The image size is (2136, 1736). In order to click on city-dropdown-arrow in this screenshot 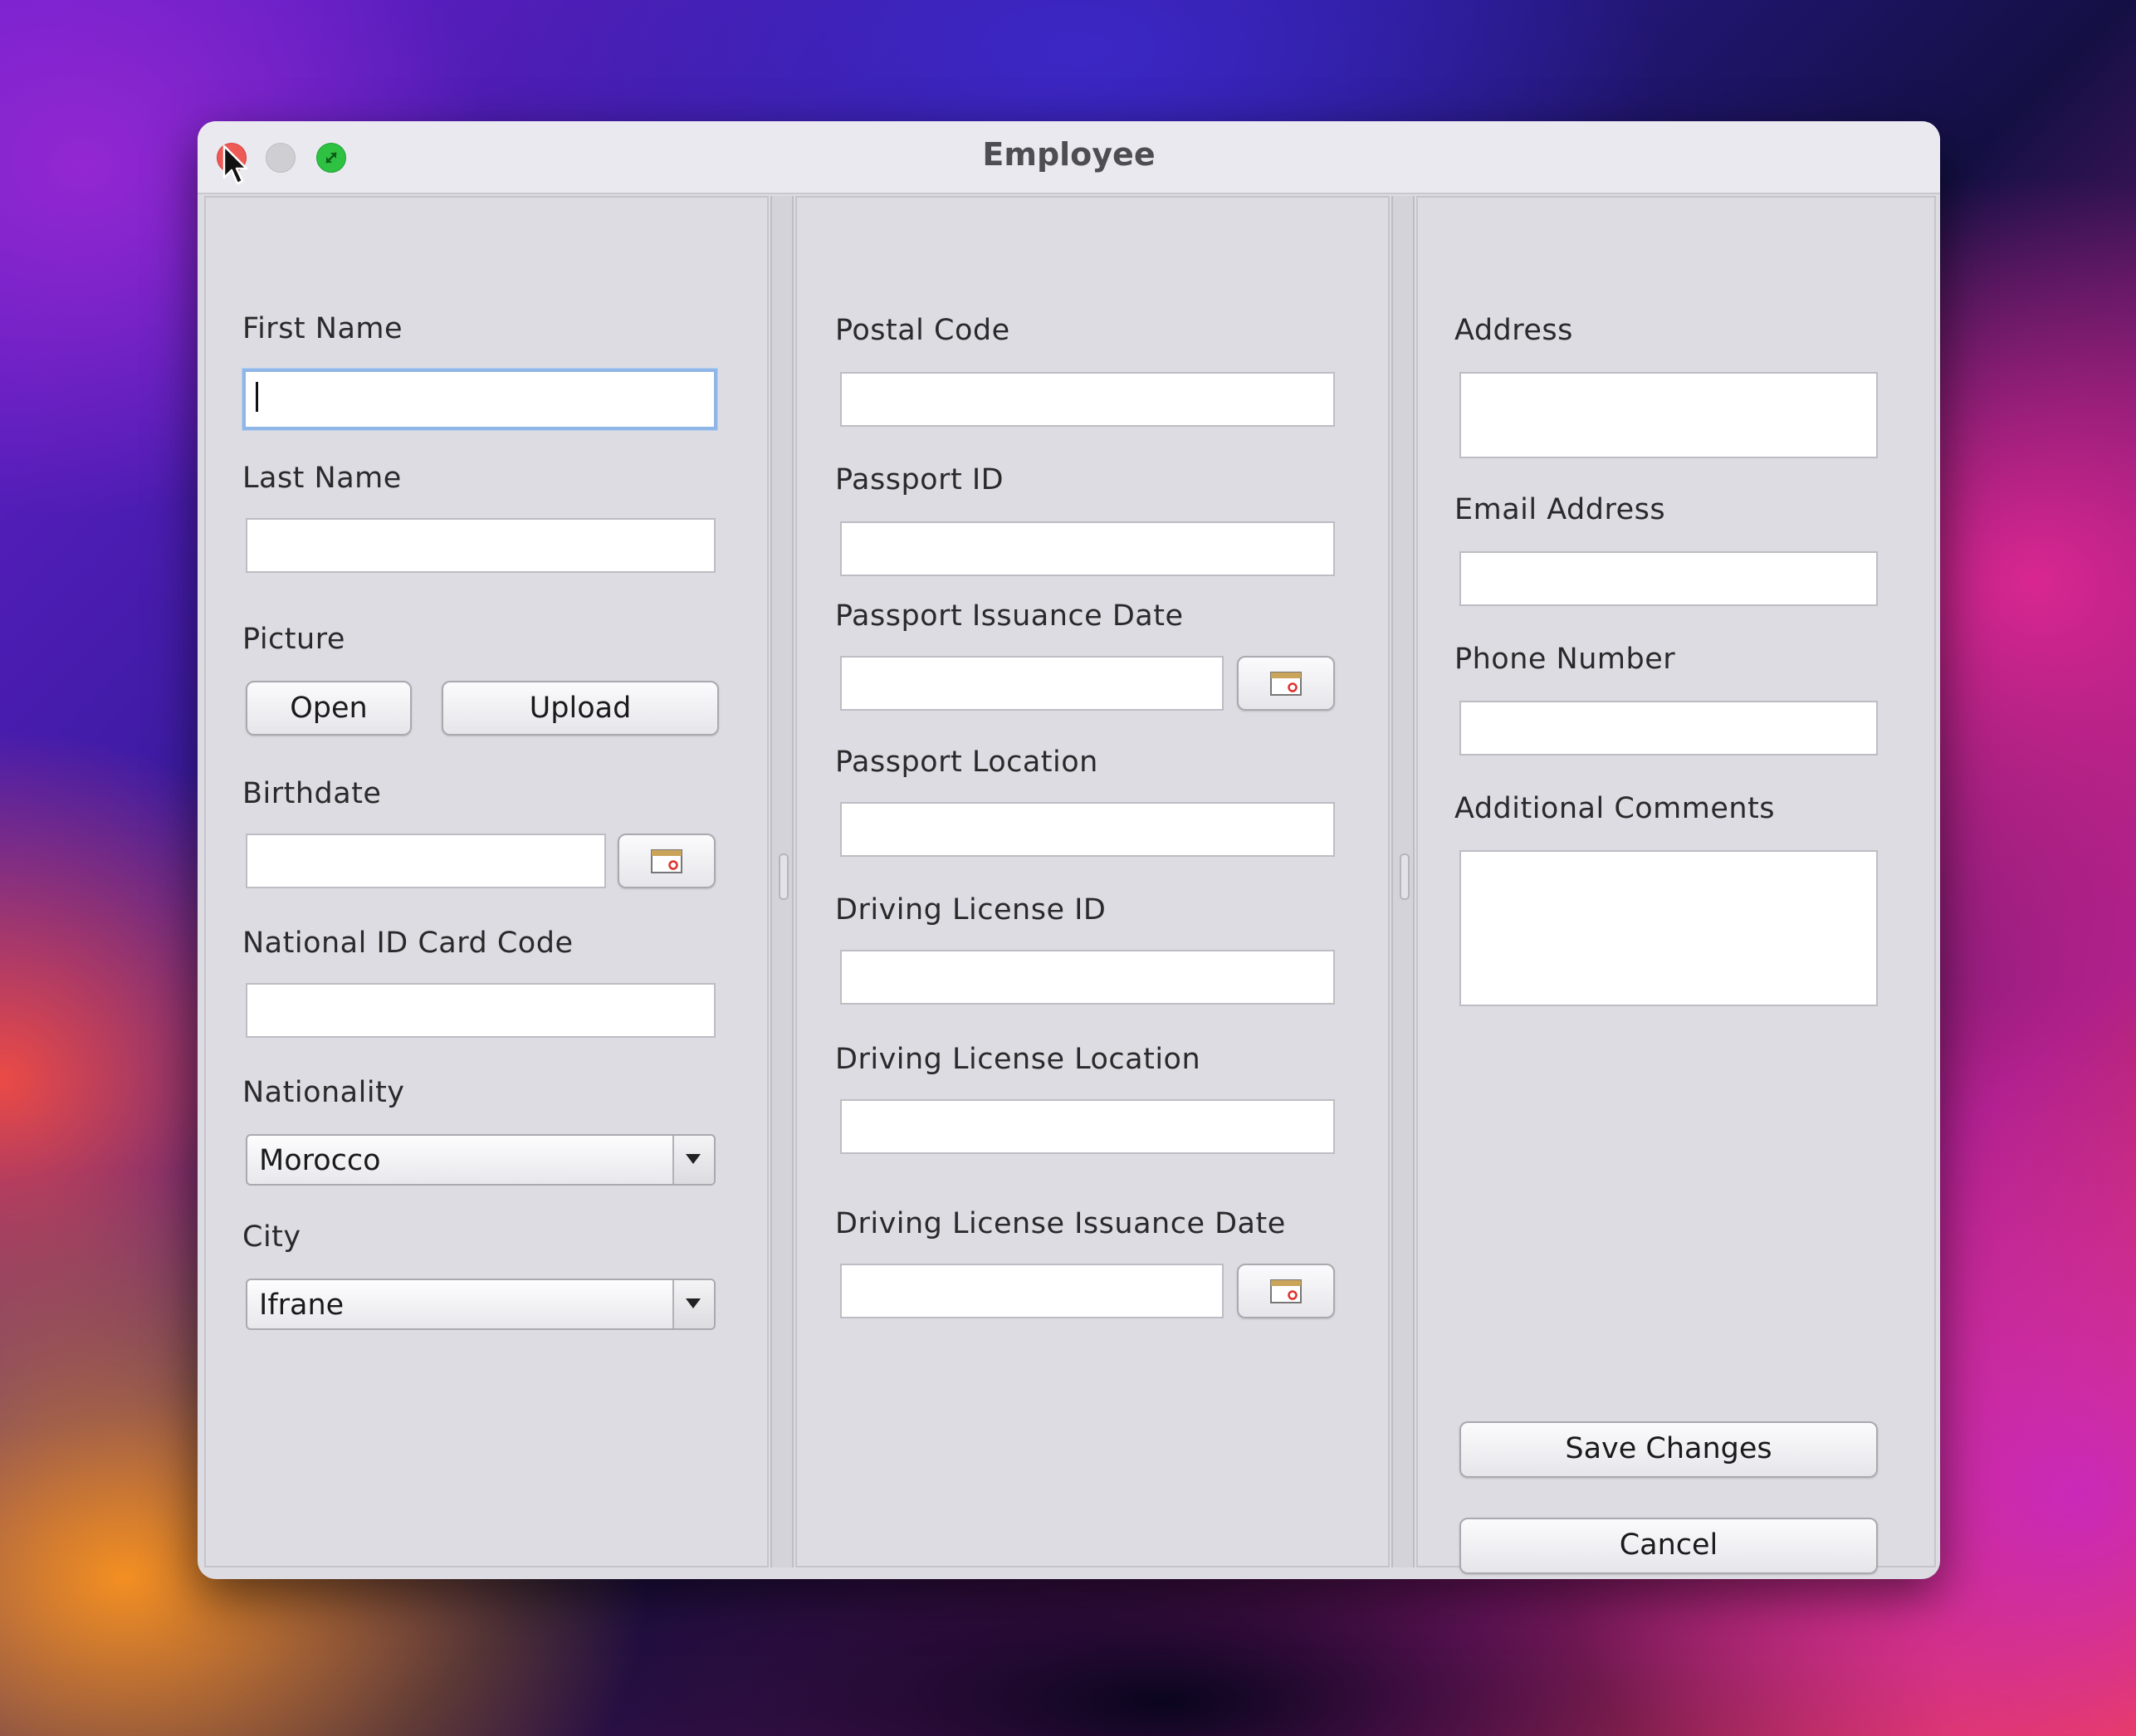, I will do `click(693, 1304)`.